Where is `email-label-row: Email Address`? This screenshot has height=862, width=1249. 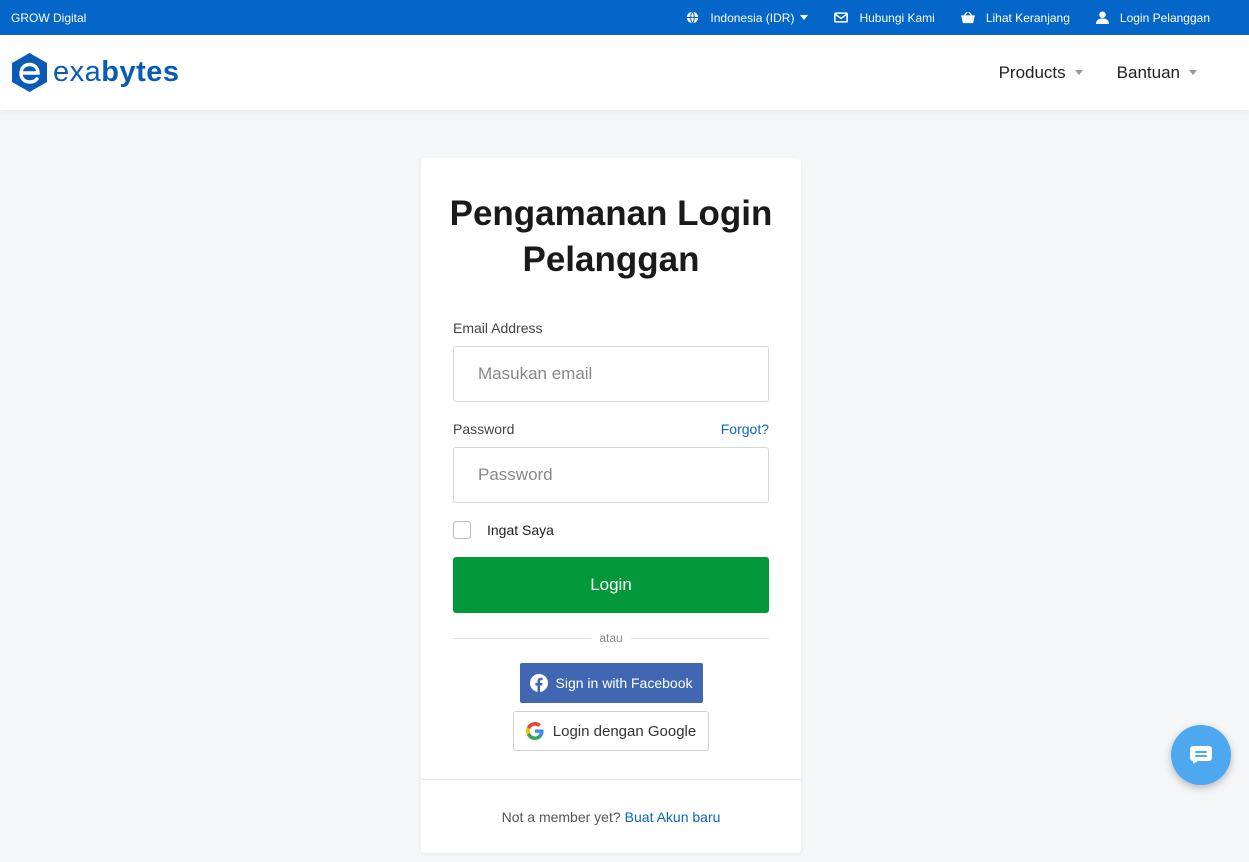 email-label-row: Email Address is located at coordinates (611, 328).